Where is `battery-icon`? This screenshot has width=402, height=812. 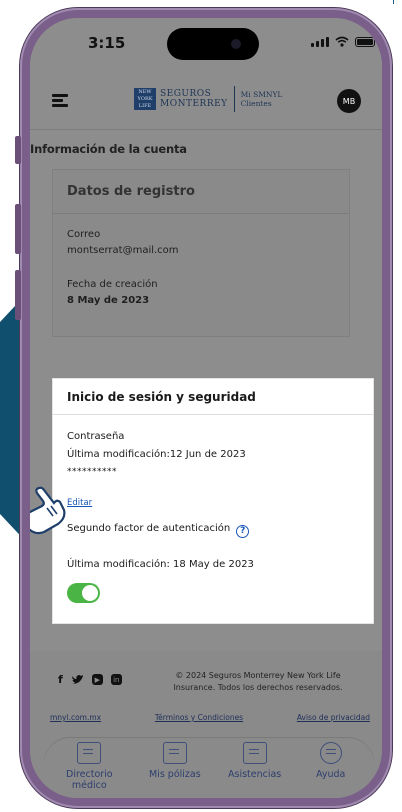 battery-icon is located at coordinates (365, 42).